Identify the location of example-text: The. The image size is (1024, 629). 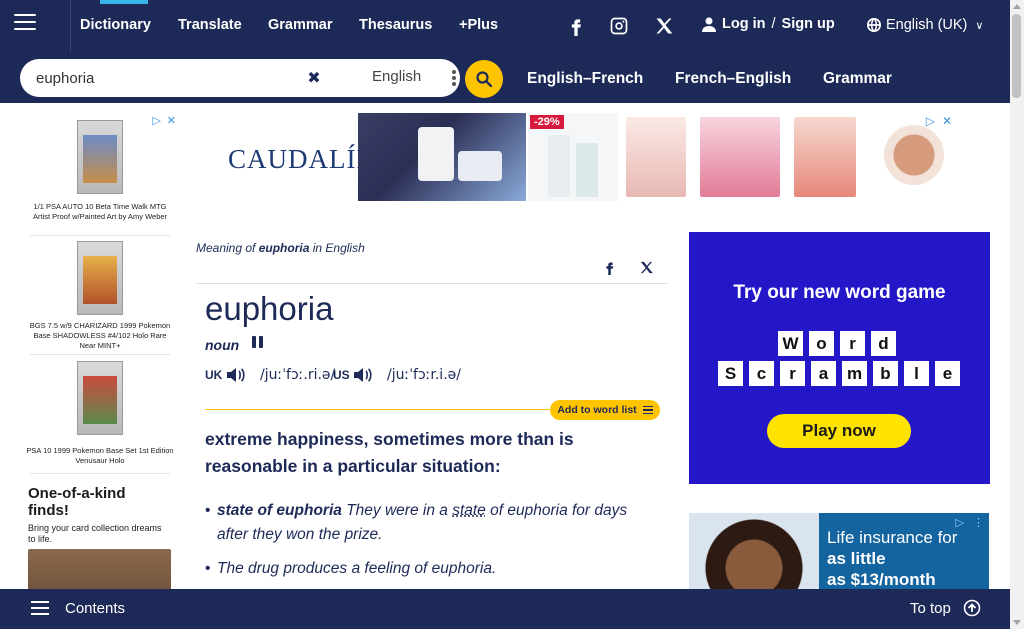
(230, 568).